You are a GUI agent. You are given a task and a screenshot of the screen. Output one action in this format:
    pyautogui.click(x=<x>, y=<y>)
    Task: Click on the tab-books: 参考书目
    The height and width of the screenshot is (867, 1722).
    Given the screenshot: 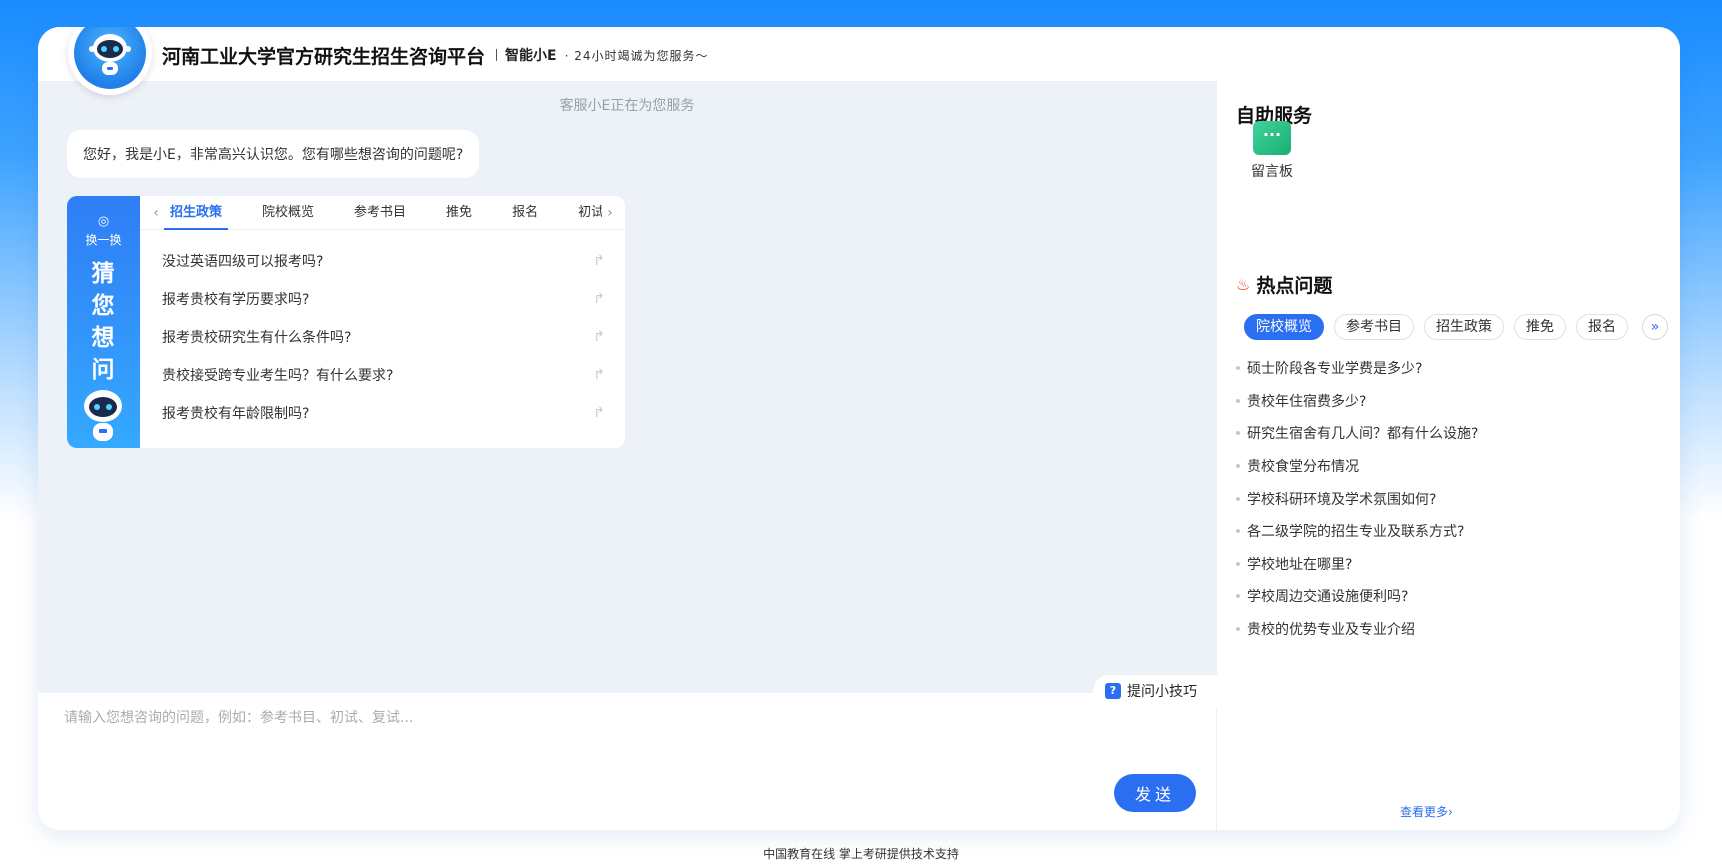 What is the action you would take?
    pyautogui.click(x=380, y=213)
    